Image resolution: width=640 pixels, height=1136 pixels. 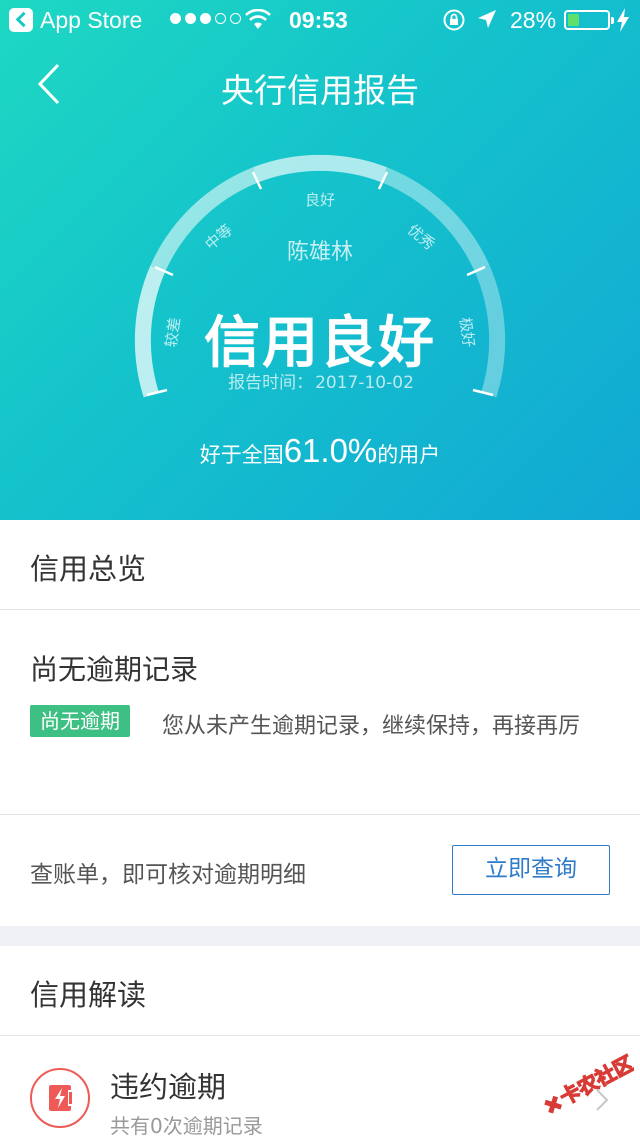 I want to click on wifi-icon, so click(x=258, y=19).